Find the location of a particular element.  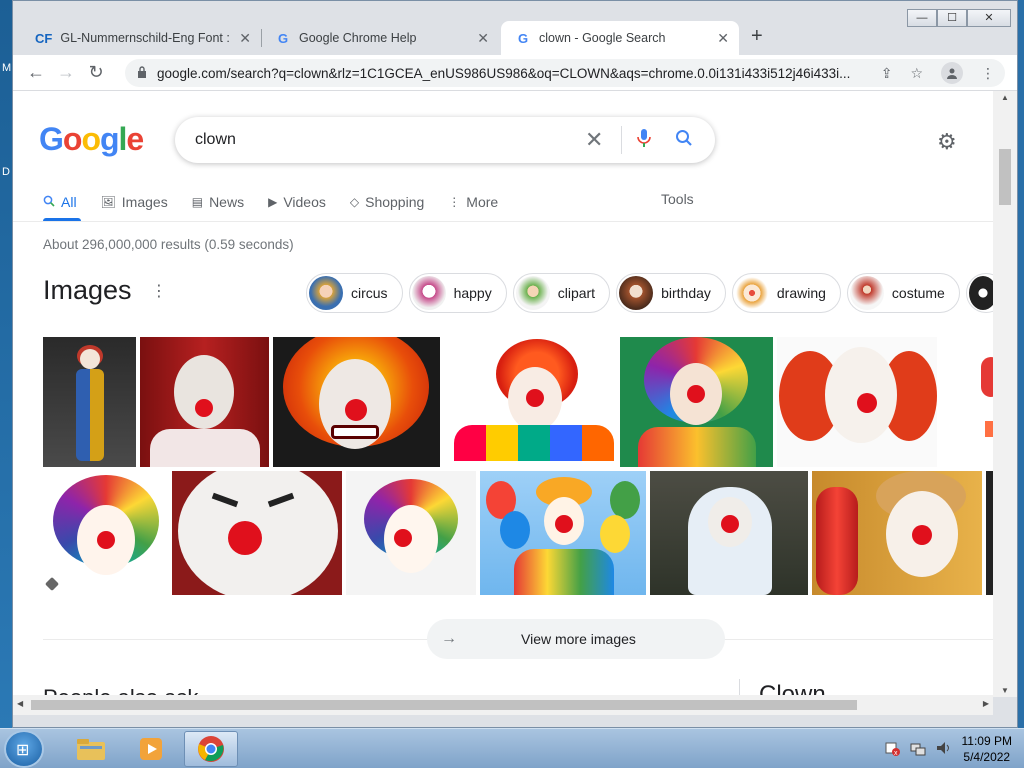

chip-birthday: birthday is located at coordinates (671, 293).